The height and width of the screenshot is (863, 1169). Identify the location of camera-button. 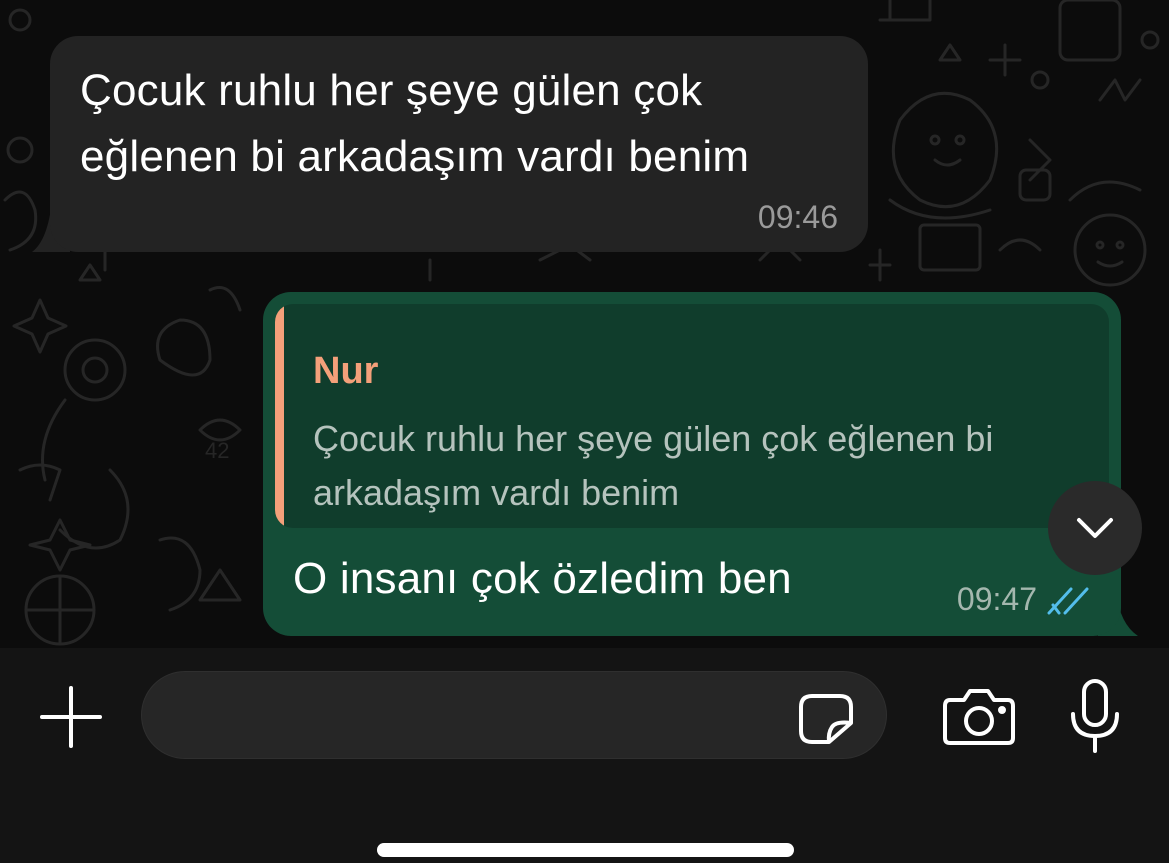
(979, 716).